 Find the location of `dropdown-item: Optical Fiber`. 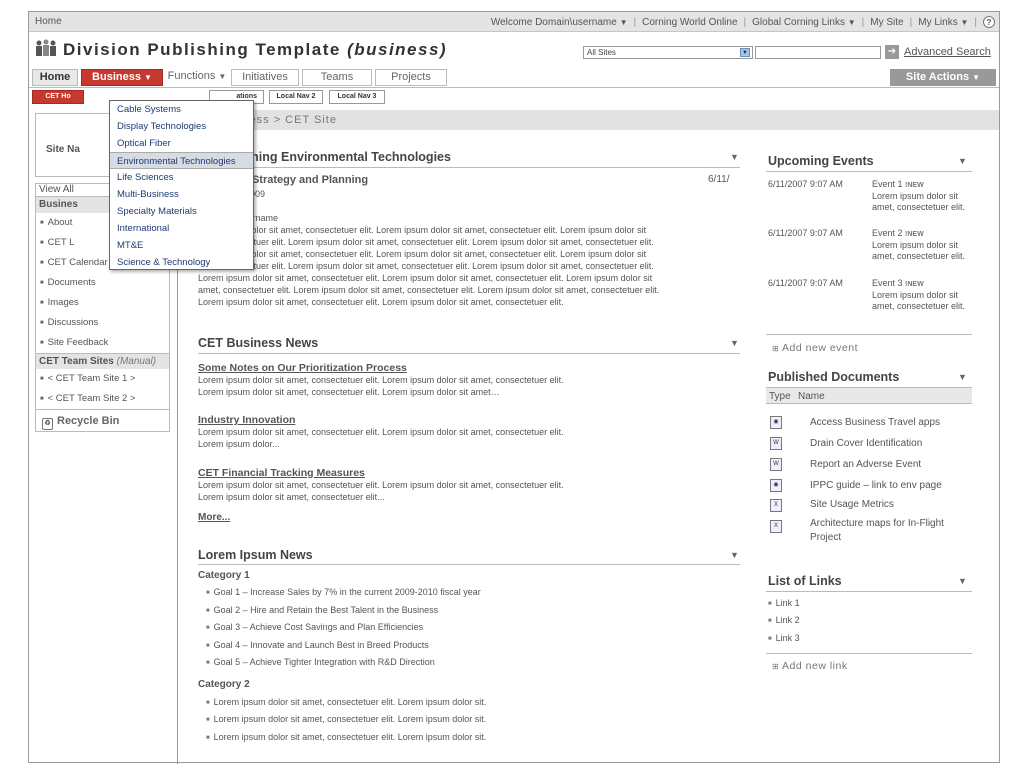

dropdown-item: Optical Fiber is located at coordinates (181, 143).